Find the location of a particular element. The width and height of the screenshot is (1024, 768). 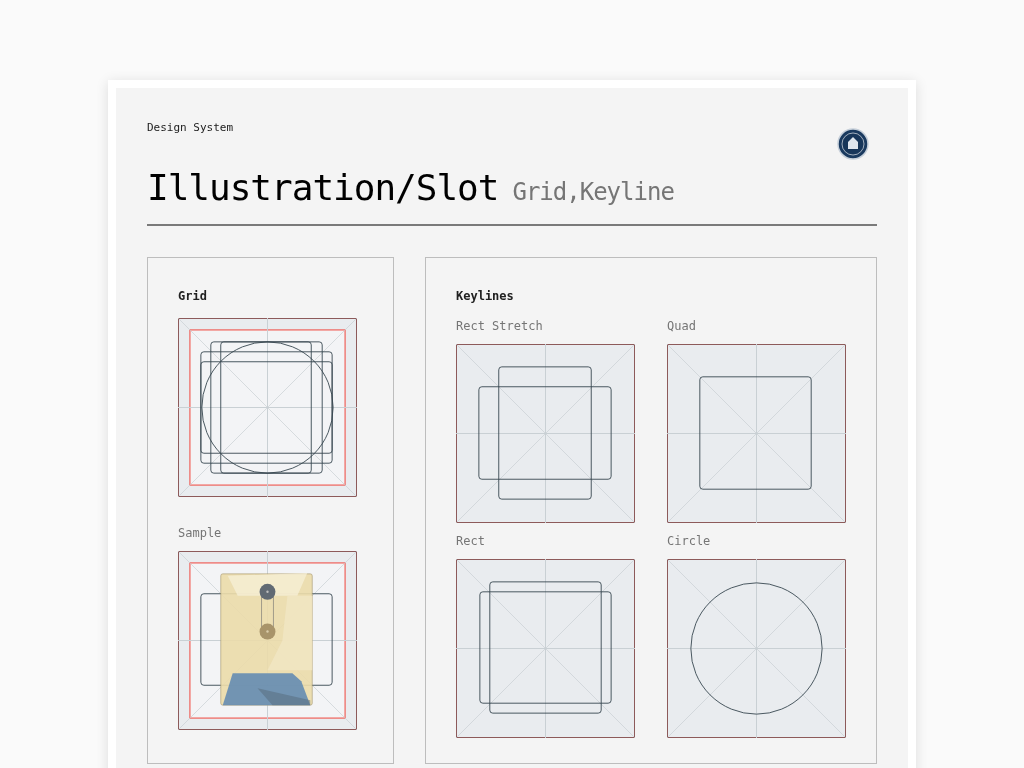

page-subtitle: Grid,Keyline is located at coordinates (593, 192).